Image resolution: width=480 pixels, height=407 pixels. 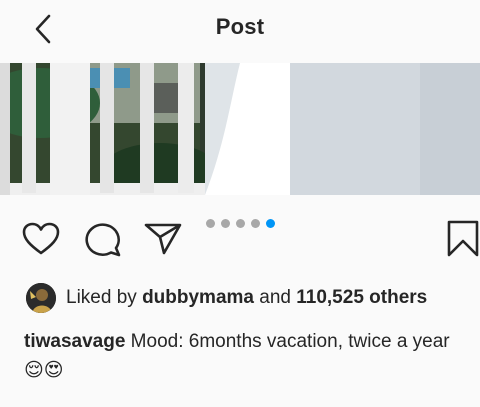 What do you see at coordinates (41, 238) in the screenshot?
I see `heart-icon` at bounding box center [41, 238].